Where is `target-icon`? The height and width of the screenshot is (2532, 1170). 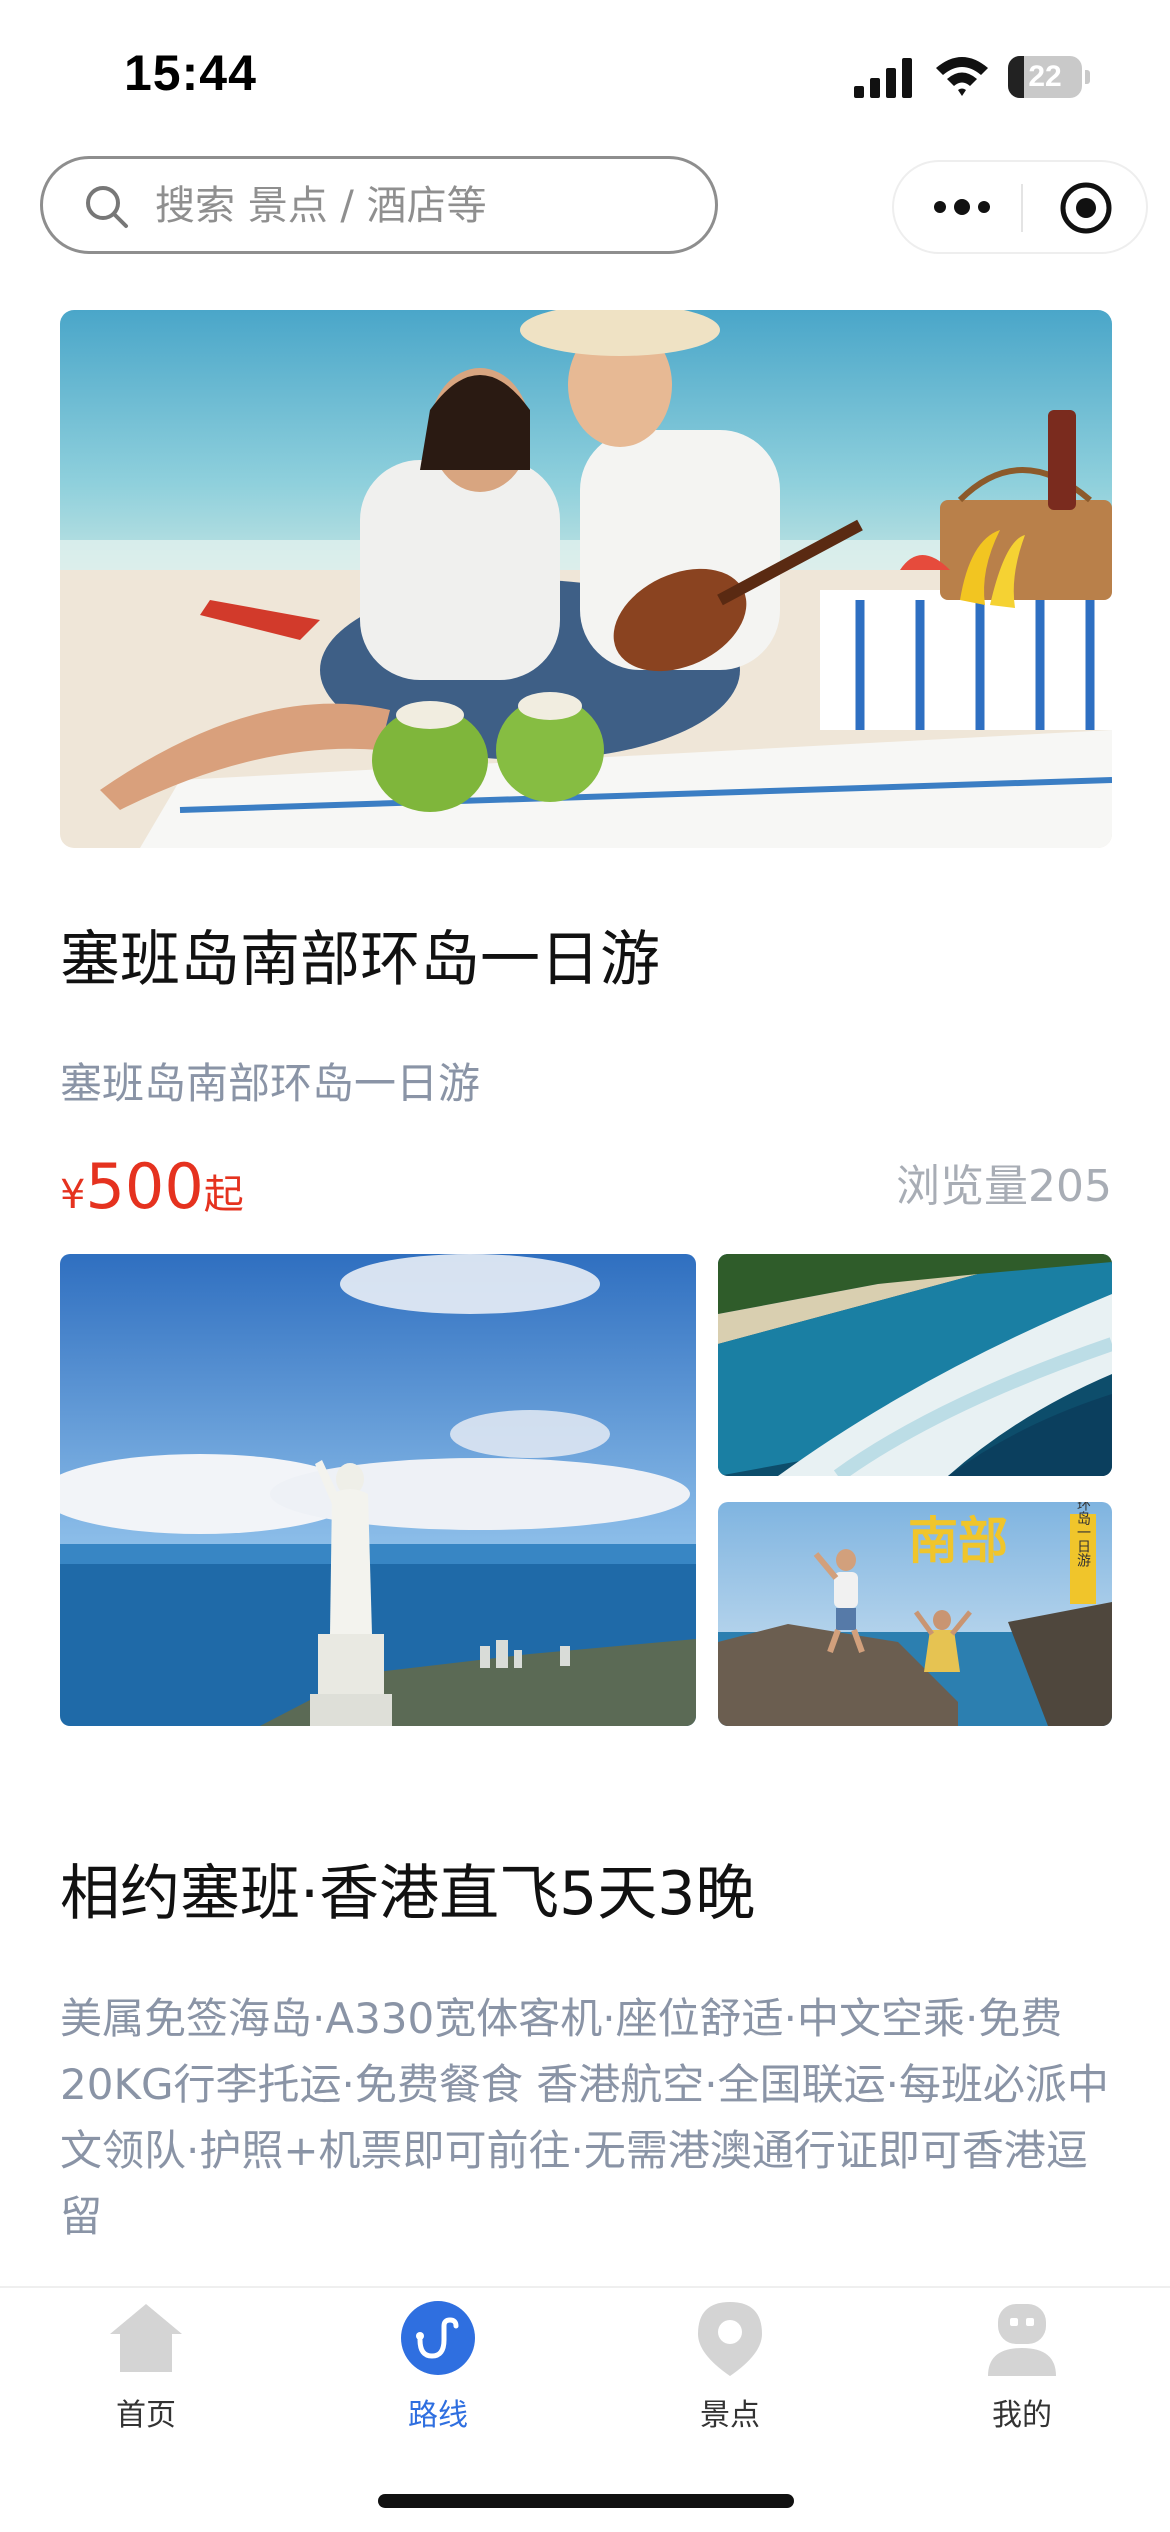
target-icon is located at coordinates (1086, 208).